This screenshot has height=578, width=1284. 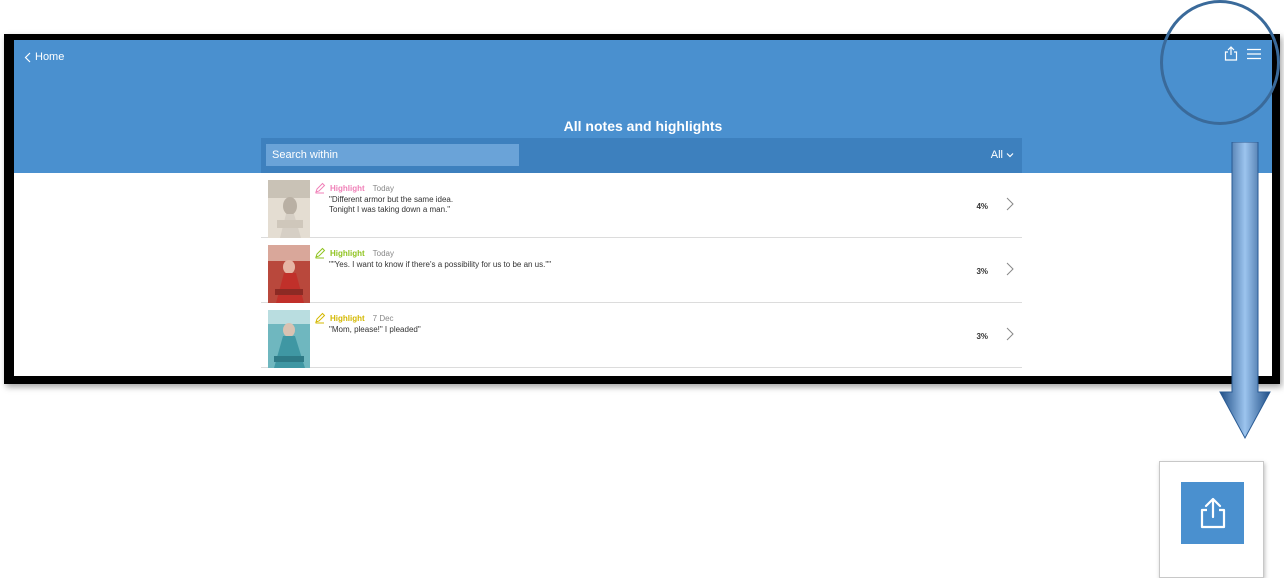 What do you see at coordinates (643, 126) in the screenshot?
I see `page-title: All notes and highlights` at bounding box center [643, 126].